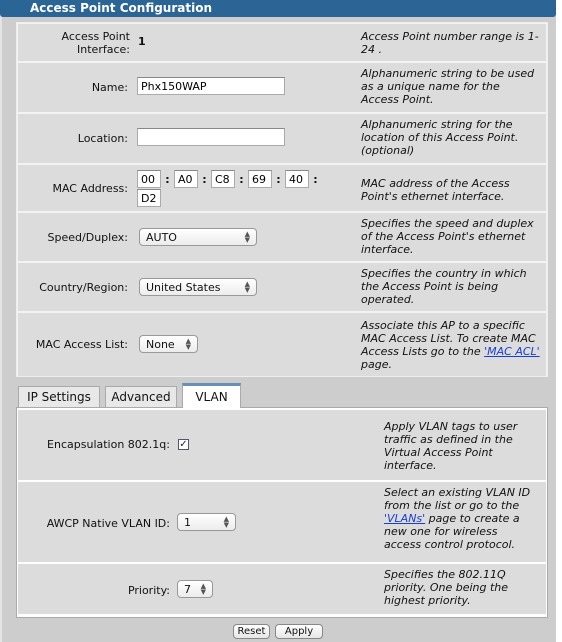  Describe the element at coordinates (512, 351) in the screenshot. I see `mac-acl-link: 'MAC ACL'` at that location.